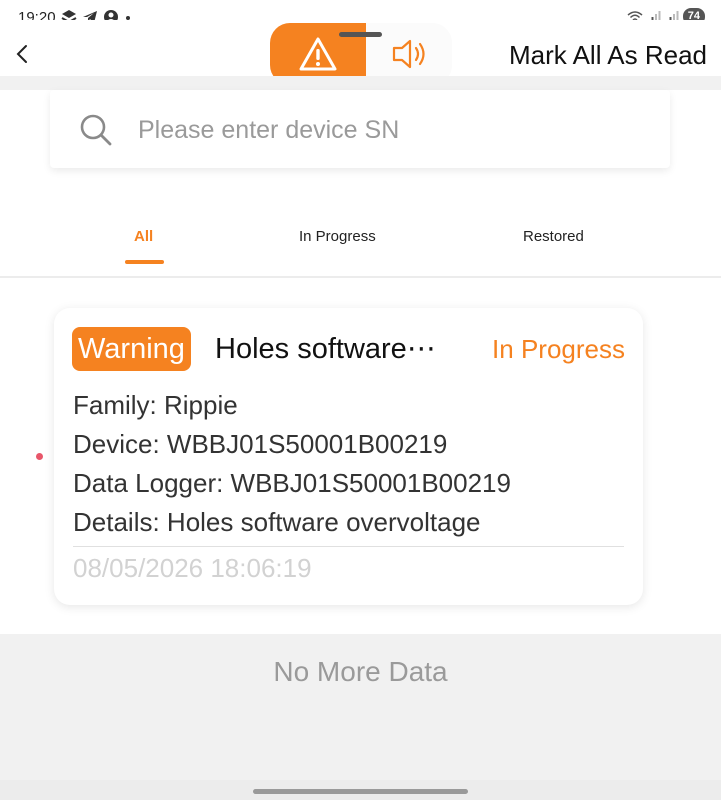 The height and width of the screenshot is (800, 721). I want to click on search-box, so click(360, 129).